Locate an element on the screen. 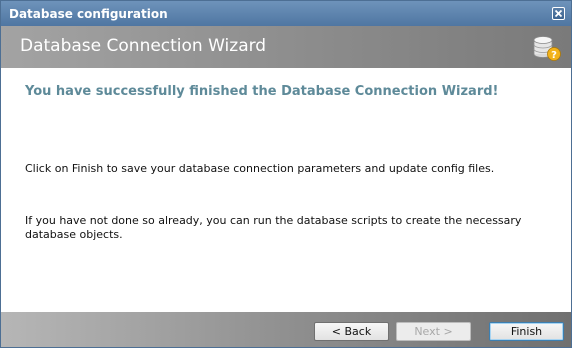 This screenshot has height=348, width=572. finish-button: Finish is located at coordinates (526, 331).